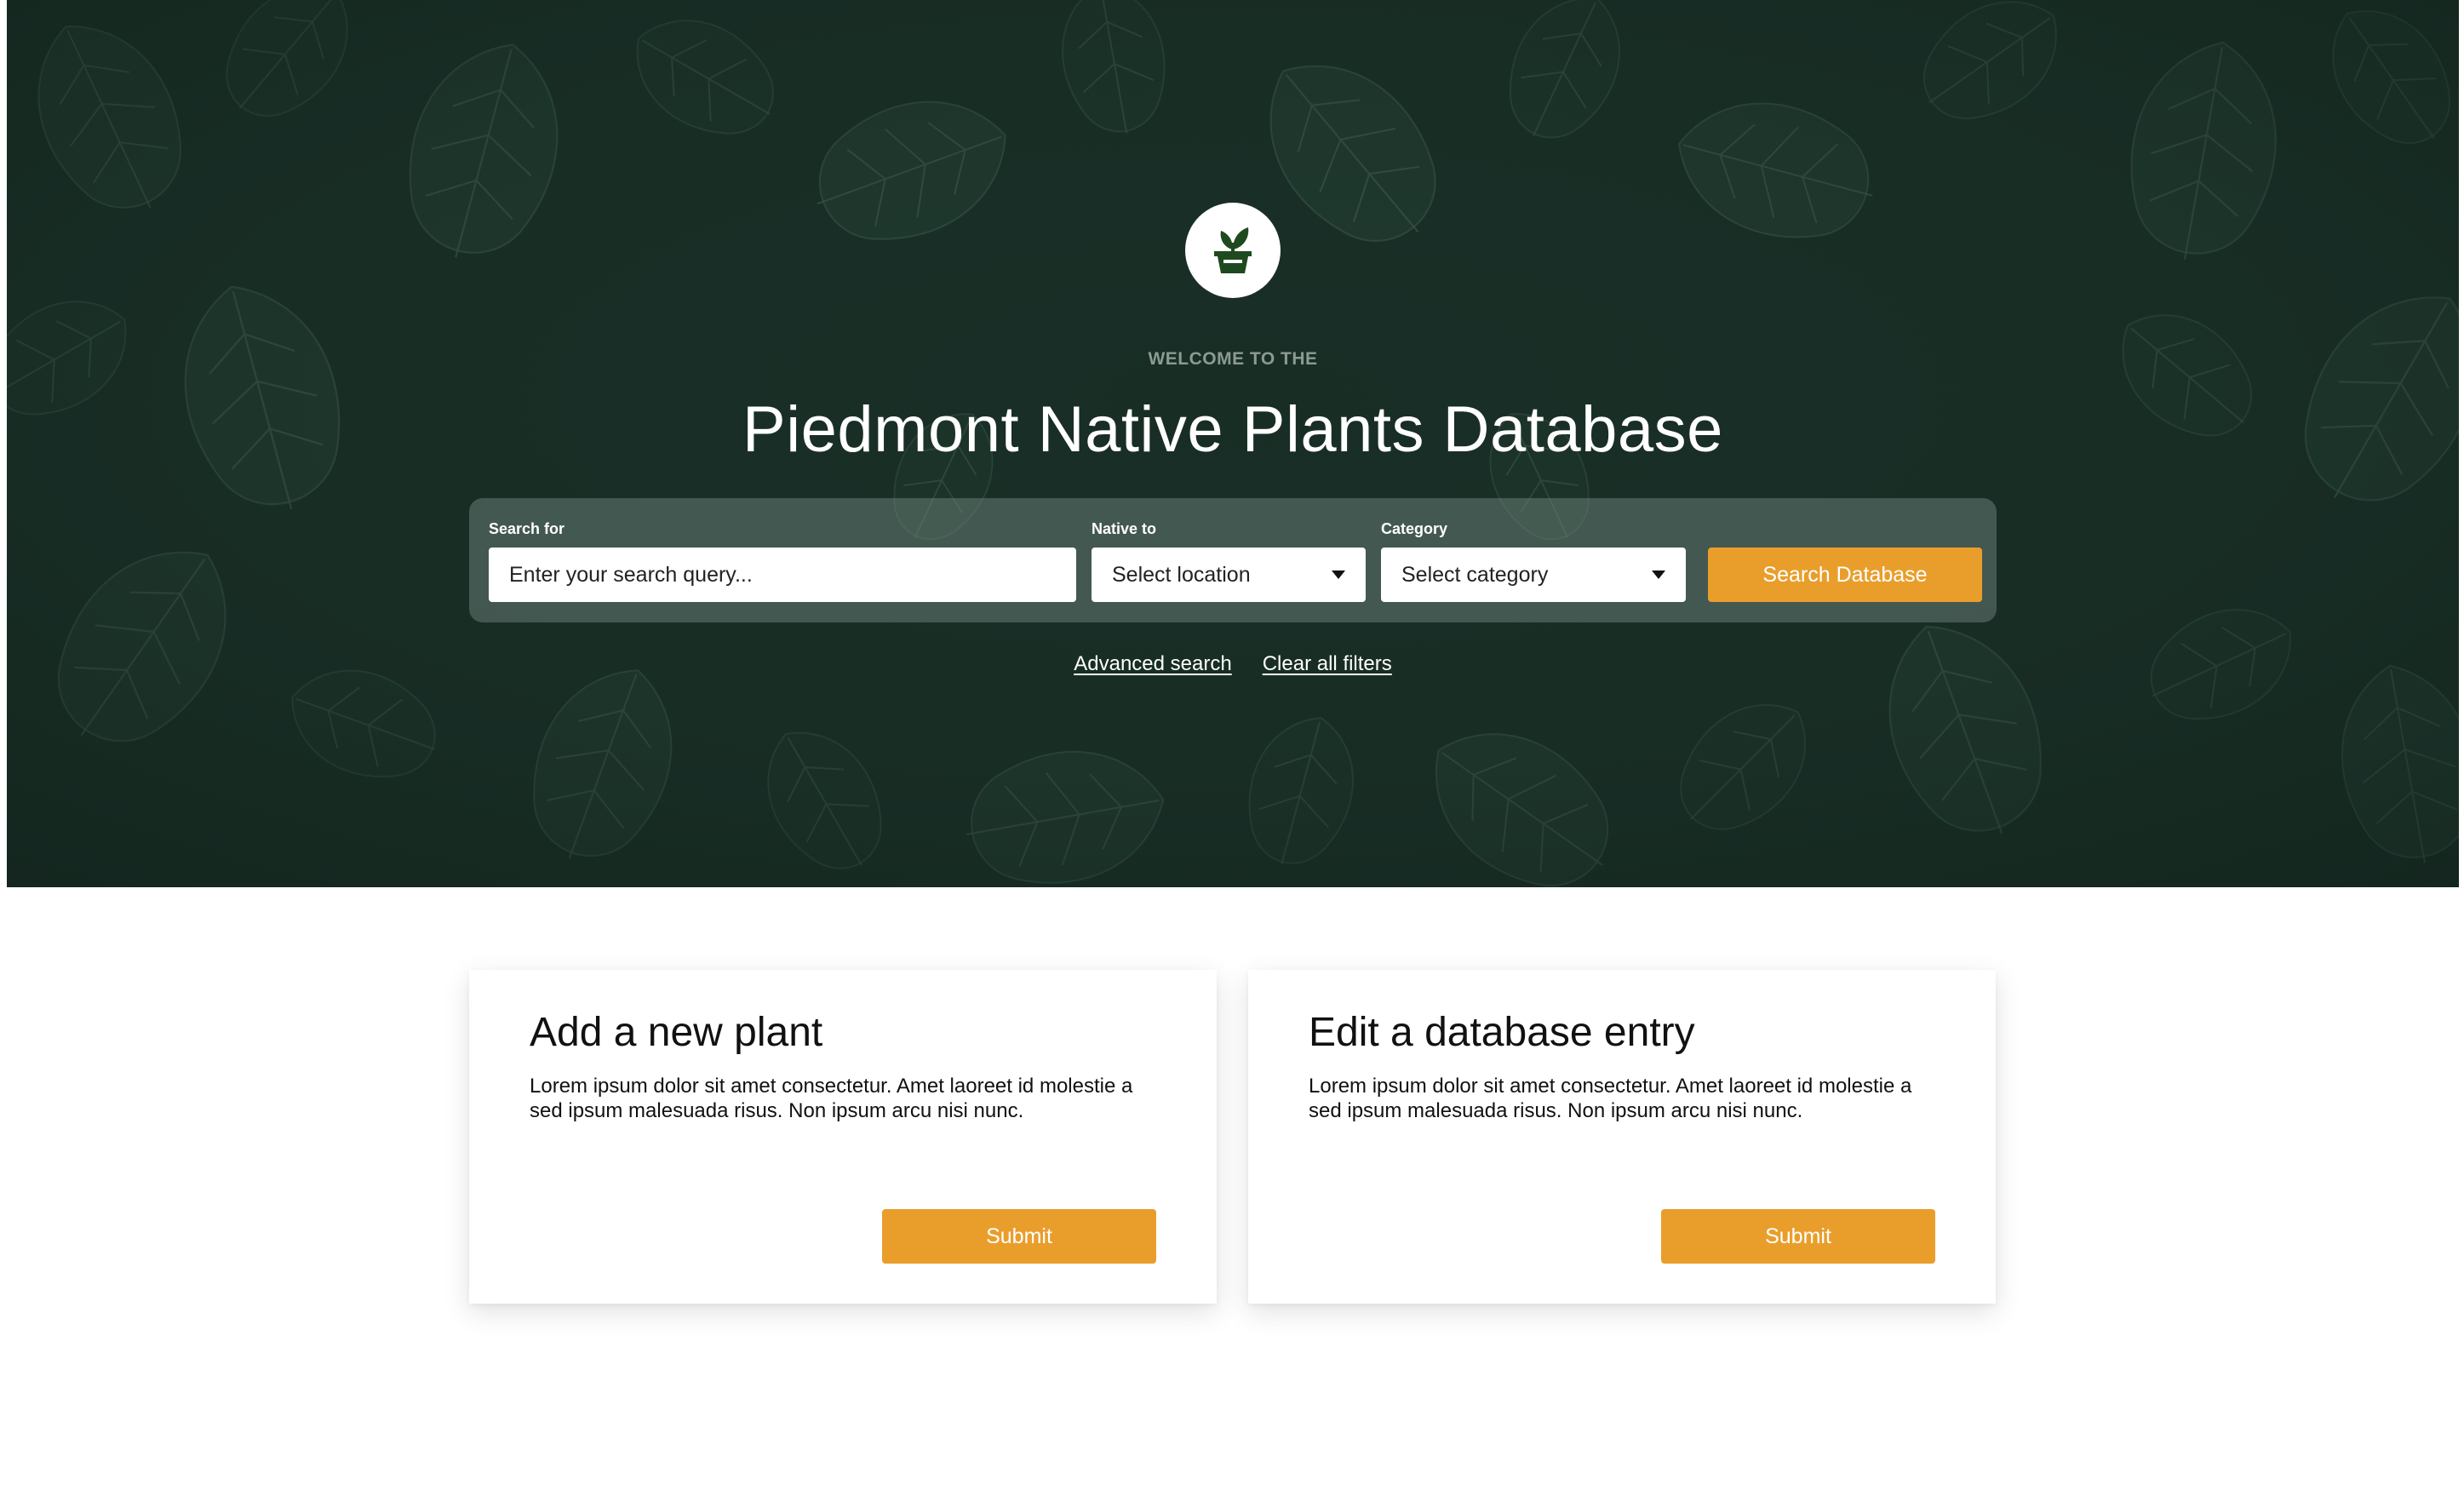 Image resolution: width=2464 pixels, height=1485 pixels. Describe the element at coordinates (1019, 1236) in the screenshot. I see `add-plant-submit-button: Submit` at that location.